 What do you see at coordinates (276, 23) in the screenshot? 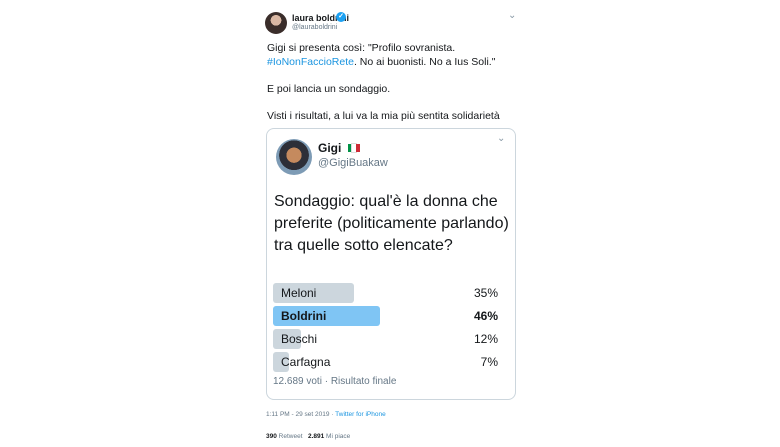
I see `author-avatar` at bounding box center [276, 23].